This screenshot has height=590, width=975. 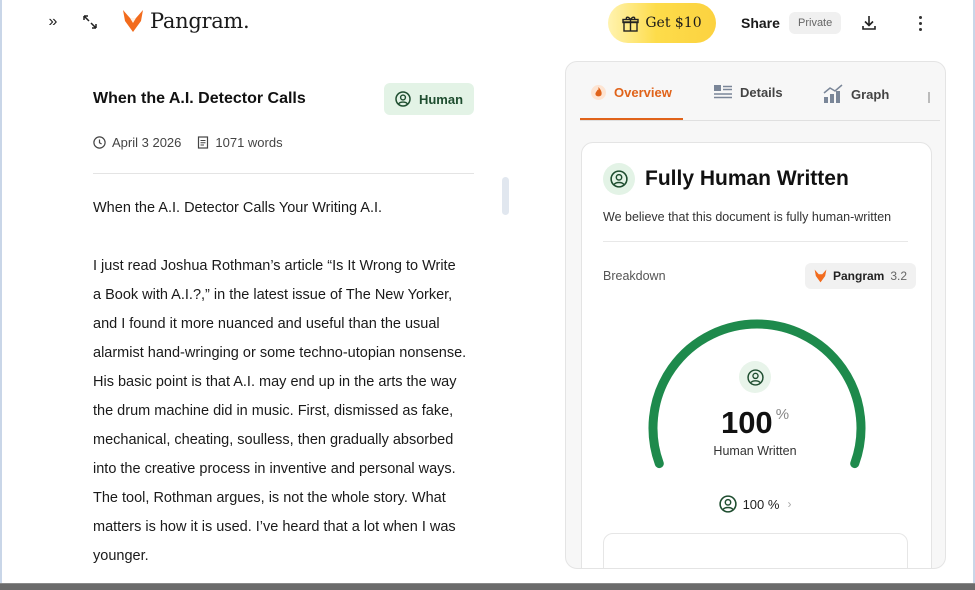 I want to click on gauge-fill, so click(x=757, y=394).